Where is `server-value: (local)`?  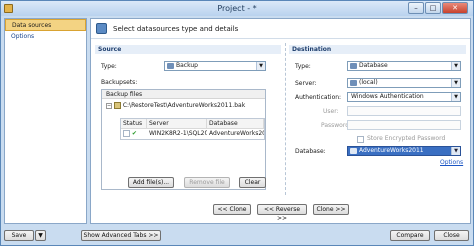
server-value: (local) is located at coordinates (368, 82).